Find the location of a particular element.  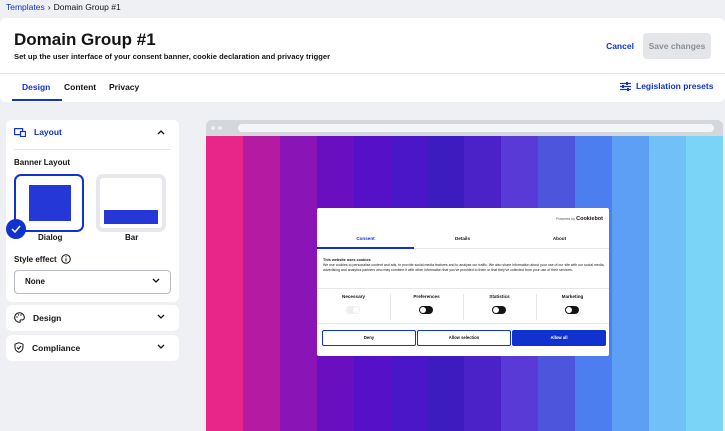

powered-by-label: Powered by Cookiebot is located at coordinates (579, 219).